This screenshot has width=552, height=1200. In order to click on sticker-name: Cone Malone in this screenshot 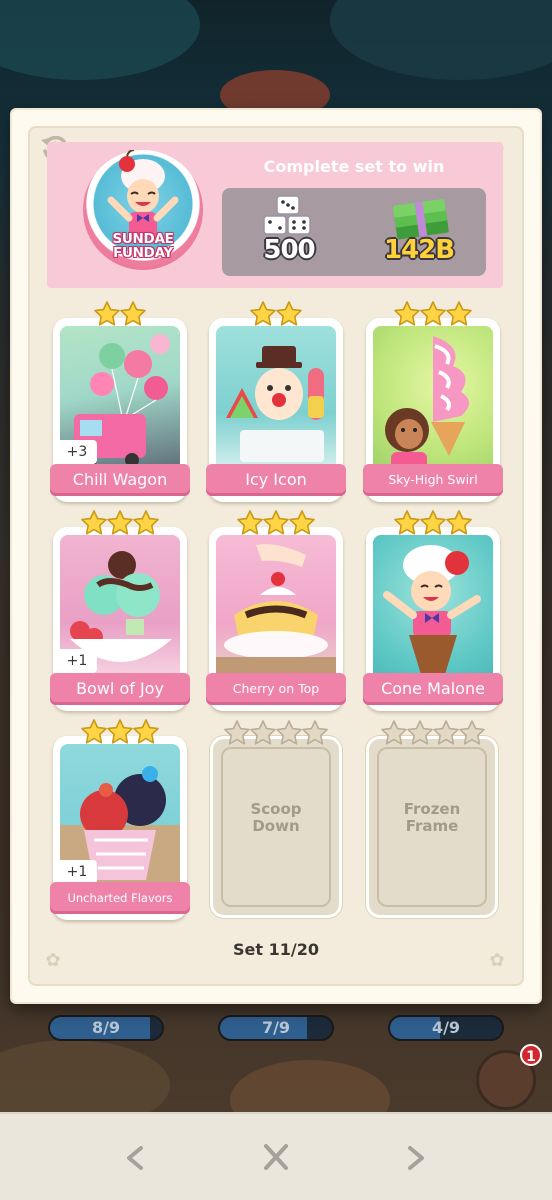, I will do `click(433, 688)`.